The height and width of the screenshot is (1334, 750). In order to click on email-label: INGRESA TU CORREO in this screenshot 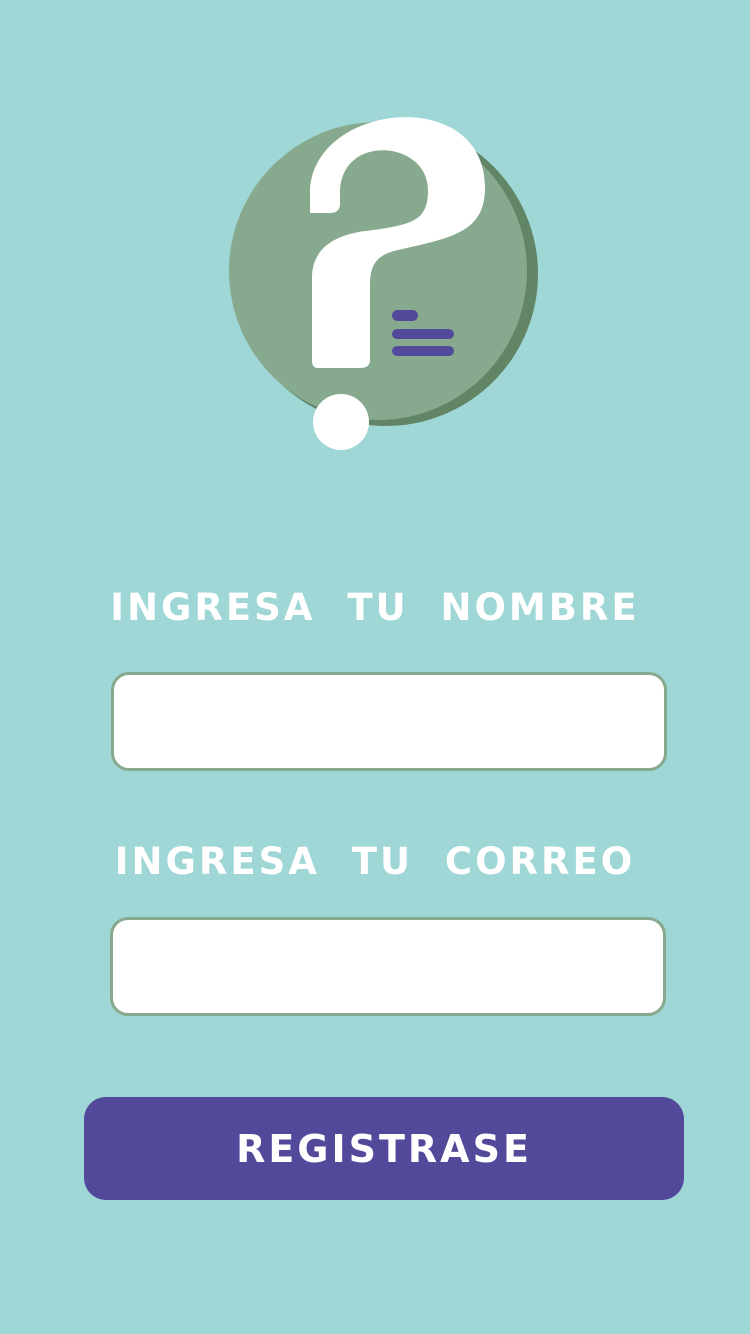, I will do `click(375, 861)`.